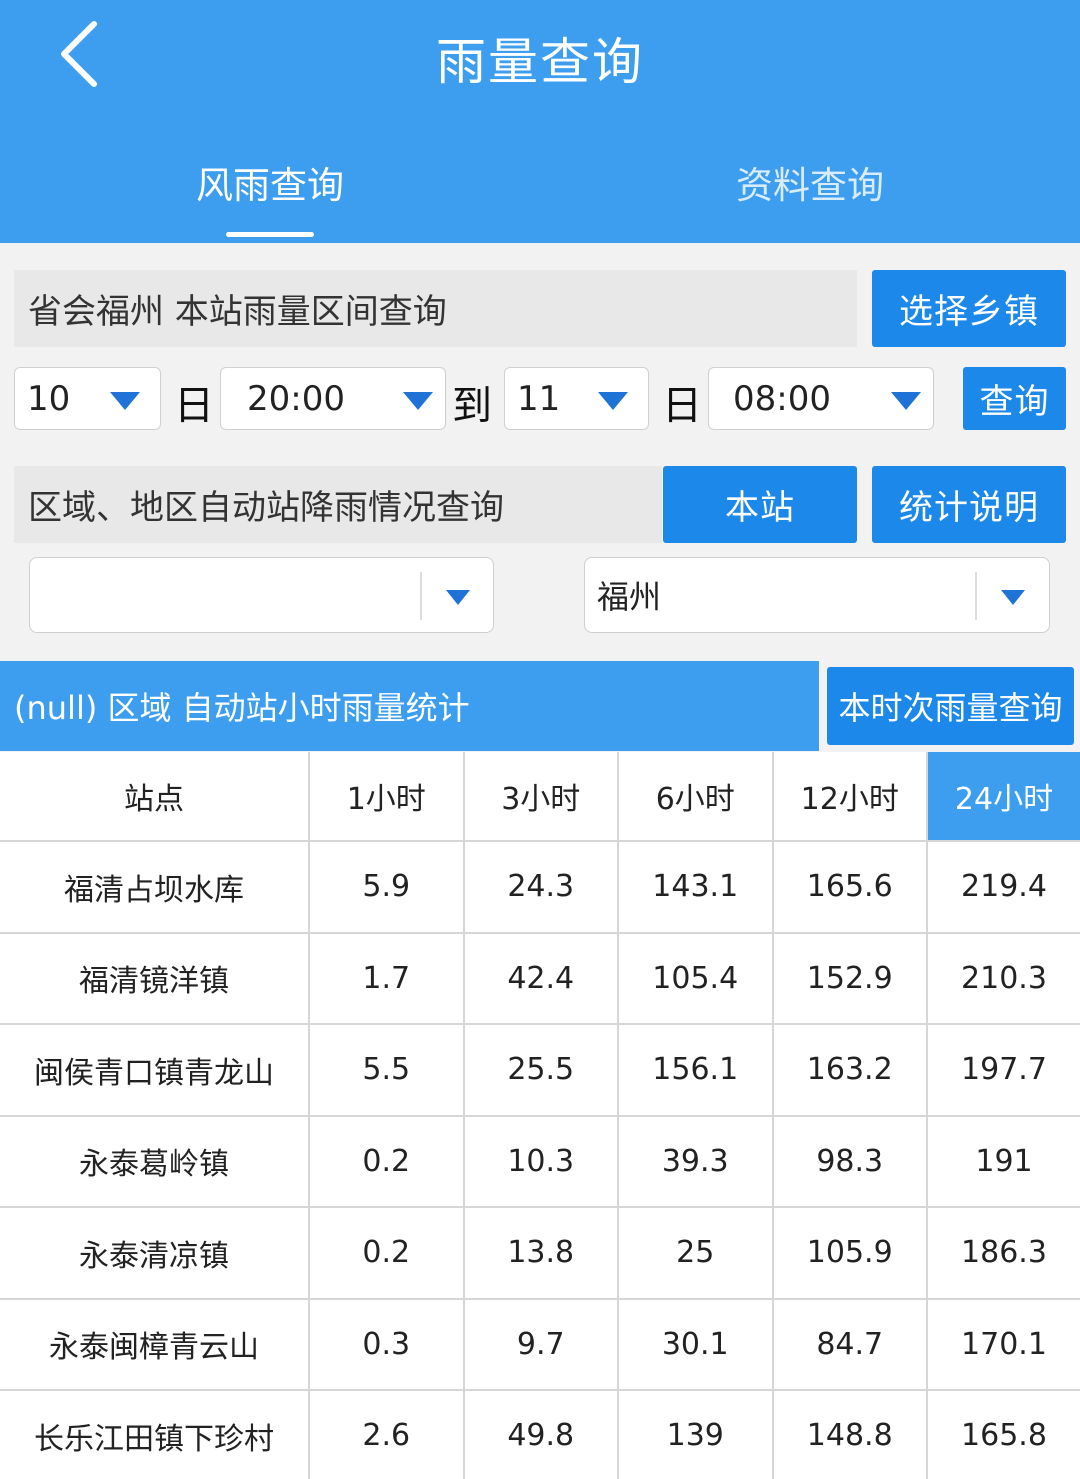 The width and height of the screenshot is (1080, 1479). I want to click on rain-6h-cell: 39.3, so click(696, 1161).